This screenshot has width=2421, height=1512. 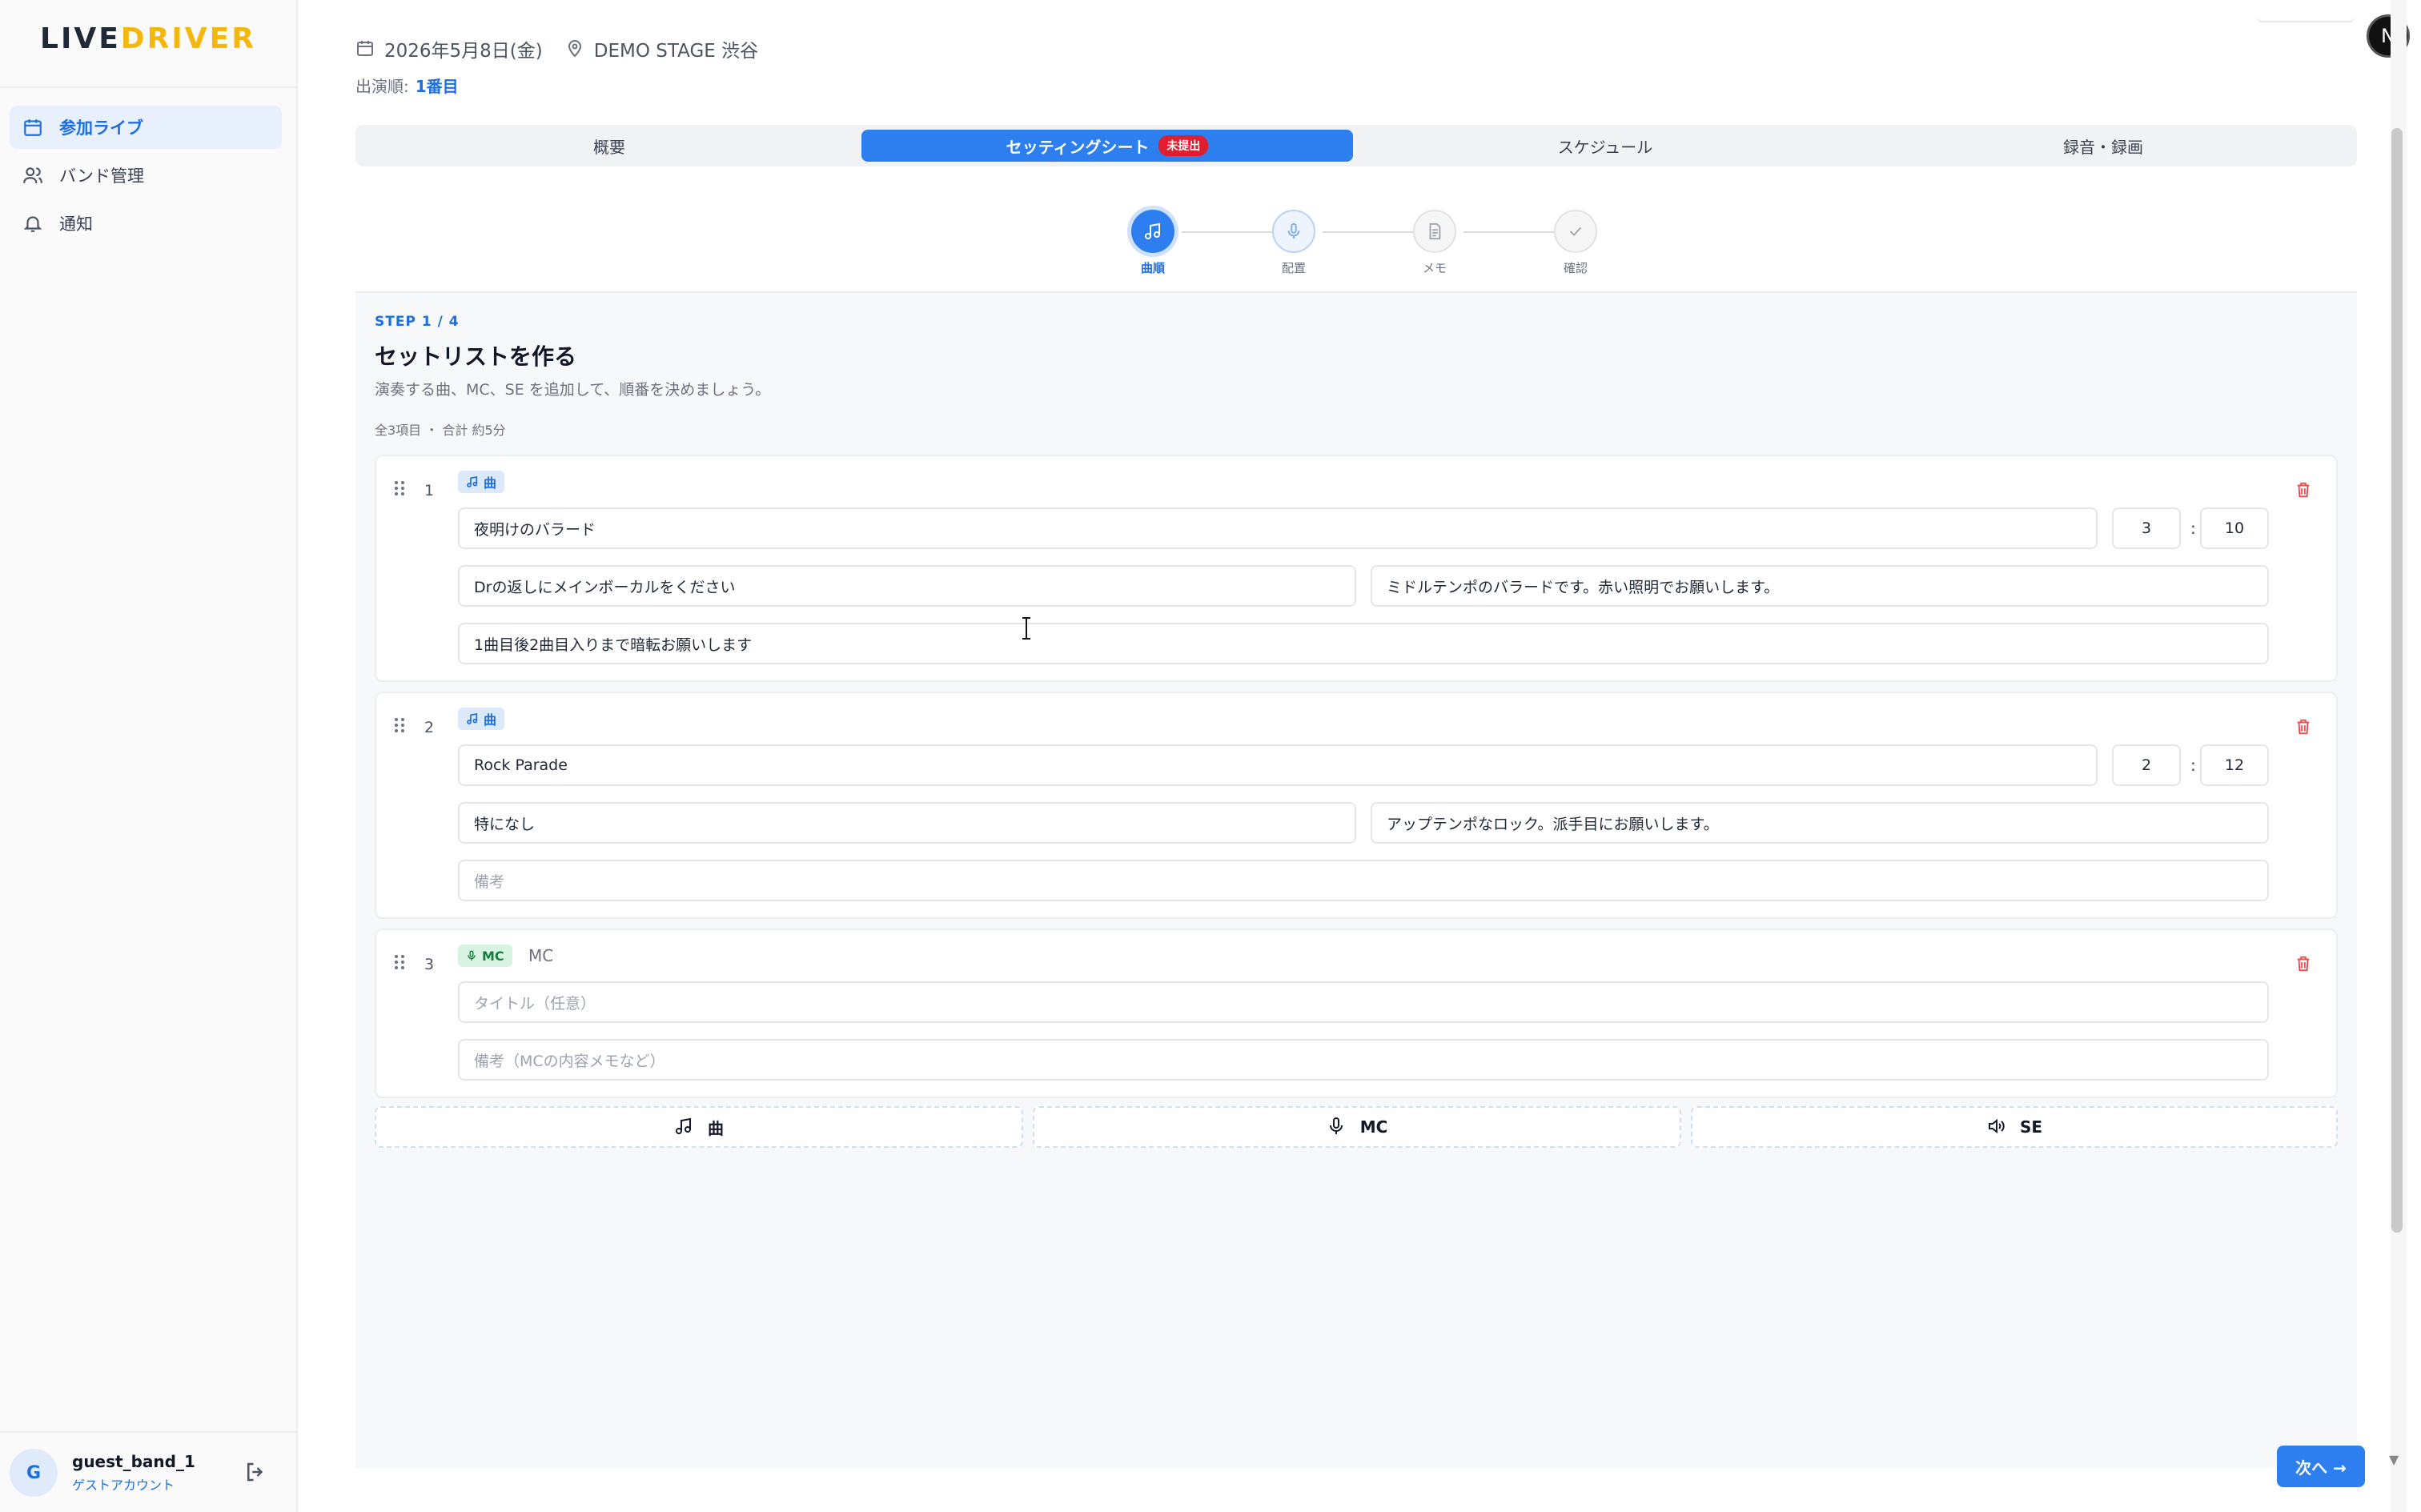 What do you see at coordinates (429, 728) in the screenshot?
I see `item-number: 2` at bounding box center [429, 728].